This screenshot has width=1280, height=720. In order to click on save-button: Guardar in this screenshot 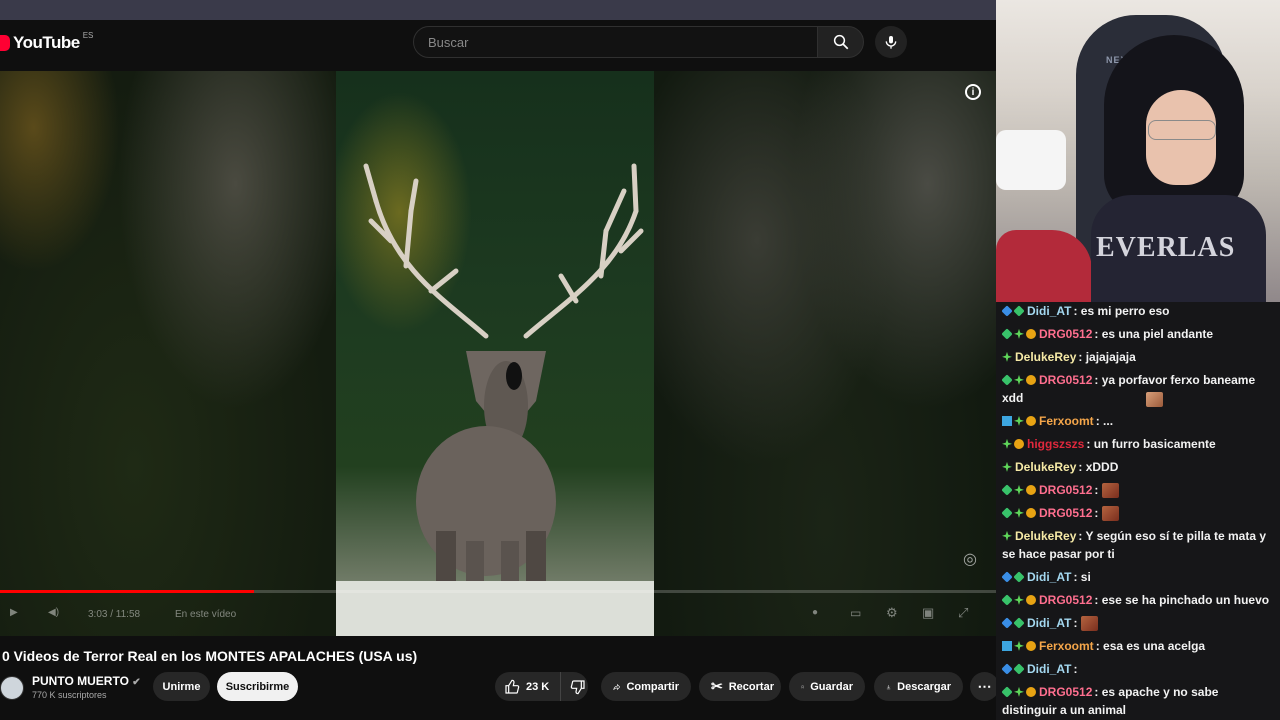, I will do `click(827, 686)`.